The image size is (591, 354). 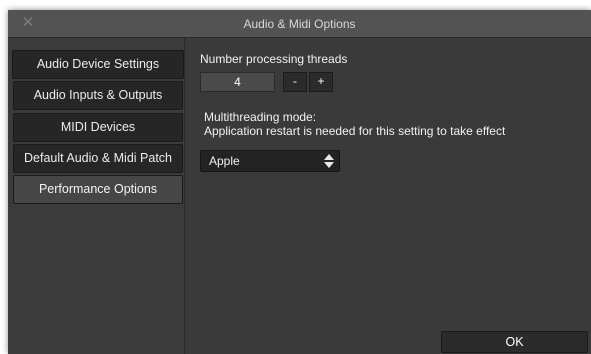 What do you see at coordinates (98, 158) in the screenshot?
I see `sidebar-item-default-audio-midi-patch: Default Audio & Midi Patch` at bounding box center [98, 158].